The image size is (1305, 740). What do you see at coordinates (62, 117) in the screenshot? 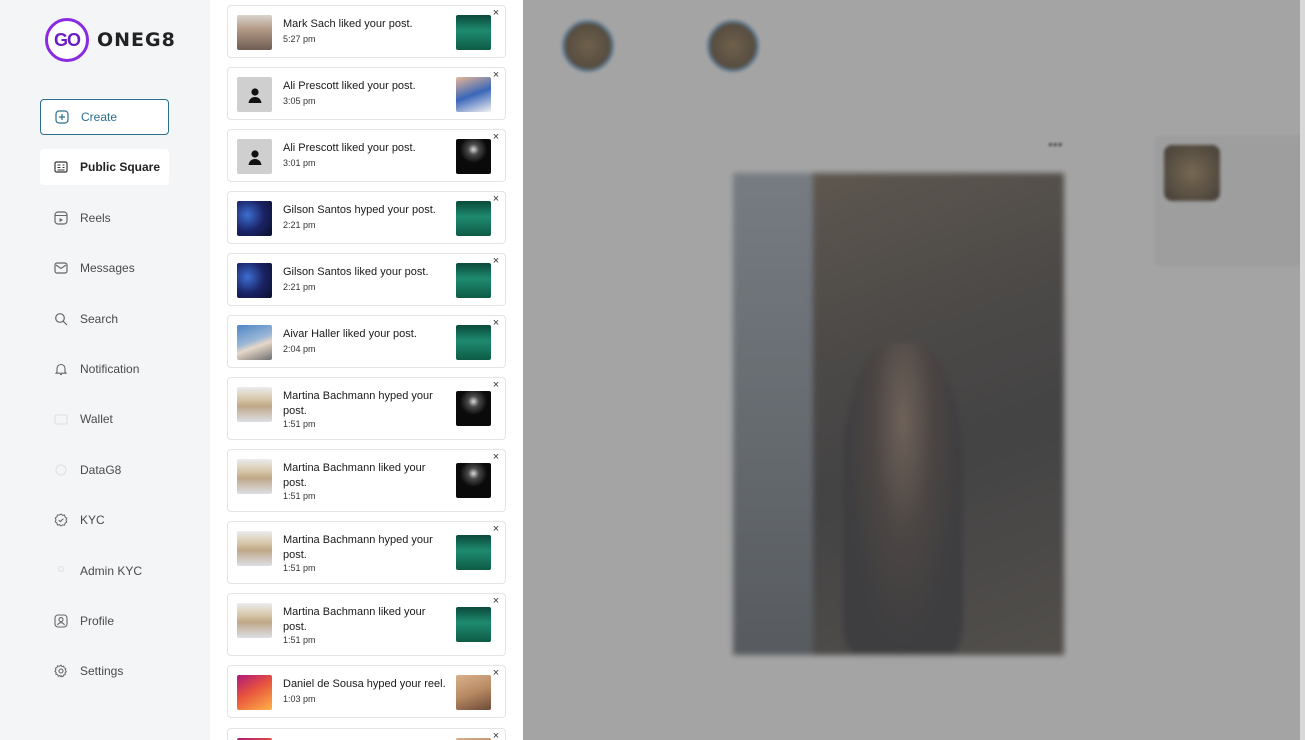
I see `plus-square-icon` at bounding box center [62, 117].